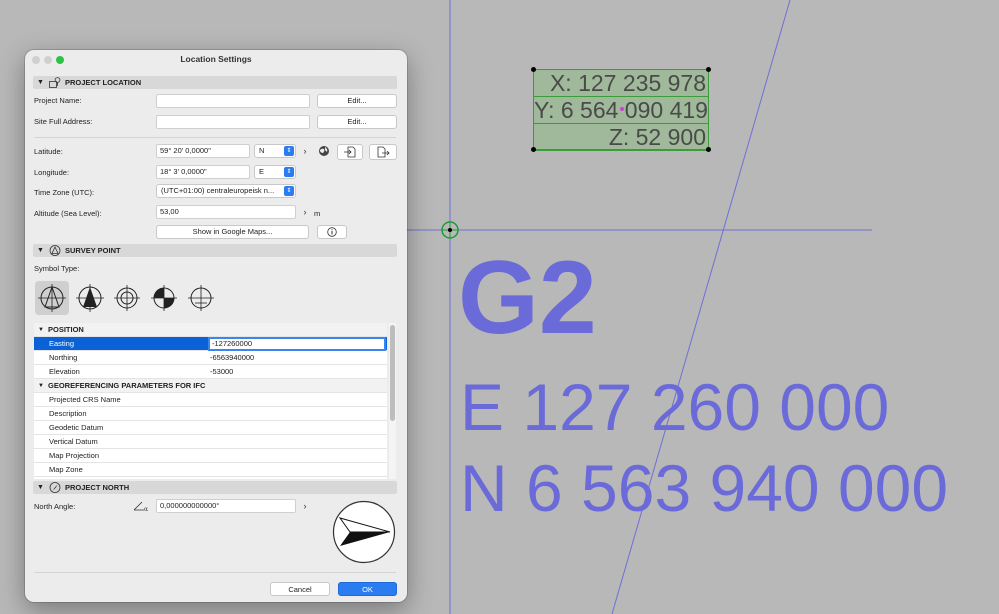 The image size is (999, 614). What do you see at coordinates (48, 151) in the screenshot?
I see `latitude-label: Latitude:` at bounding box center [48, 151].